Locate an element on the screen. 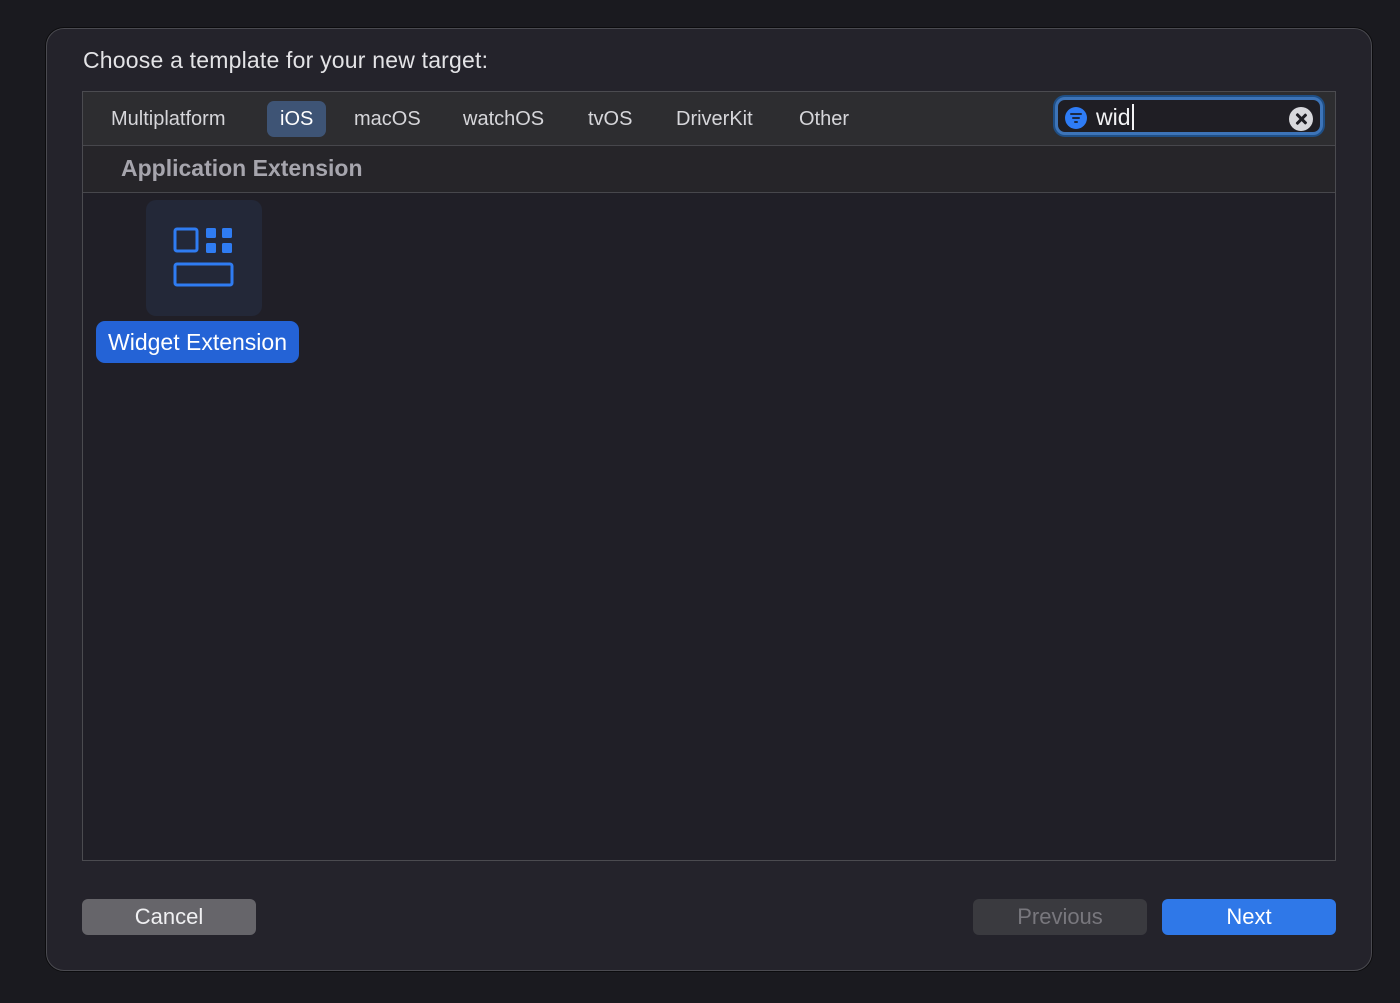  search-input: wid is located at coordinates (1115, 117).